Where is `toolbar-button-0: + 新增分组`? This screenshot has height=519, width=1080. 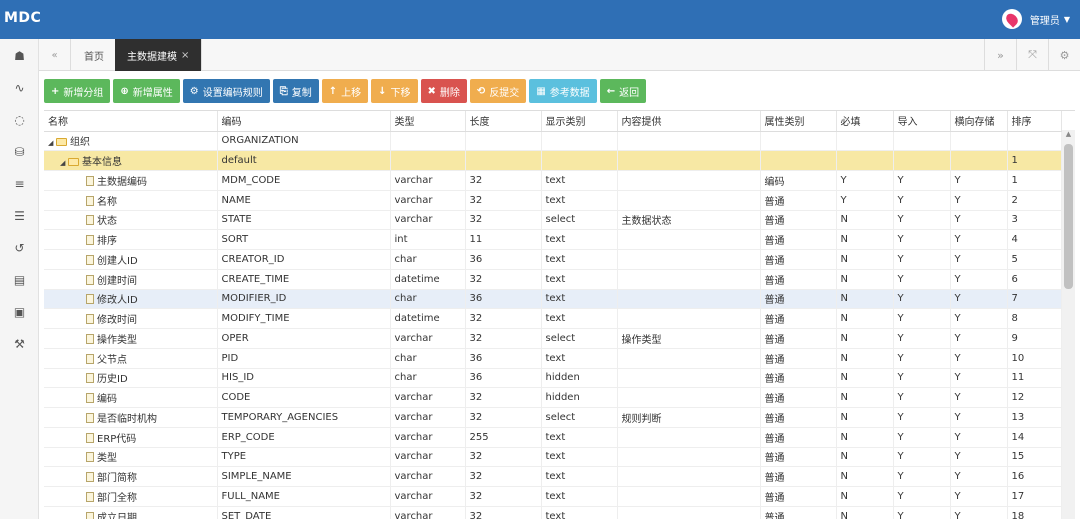 toolbar-button-0: + 新增分组 is located at coordinates (77, 91).